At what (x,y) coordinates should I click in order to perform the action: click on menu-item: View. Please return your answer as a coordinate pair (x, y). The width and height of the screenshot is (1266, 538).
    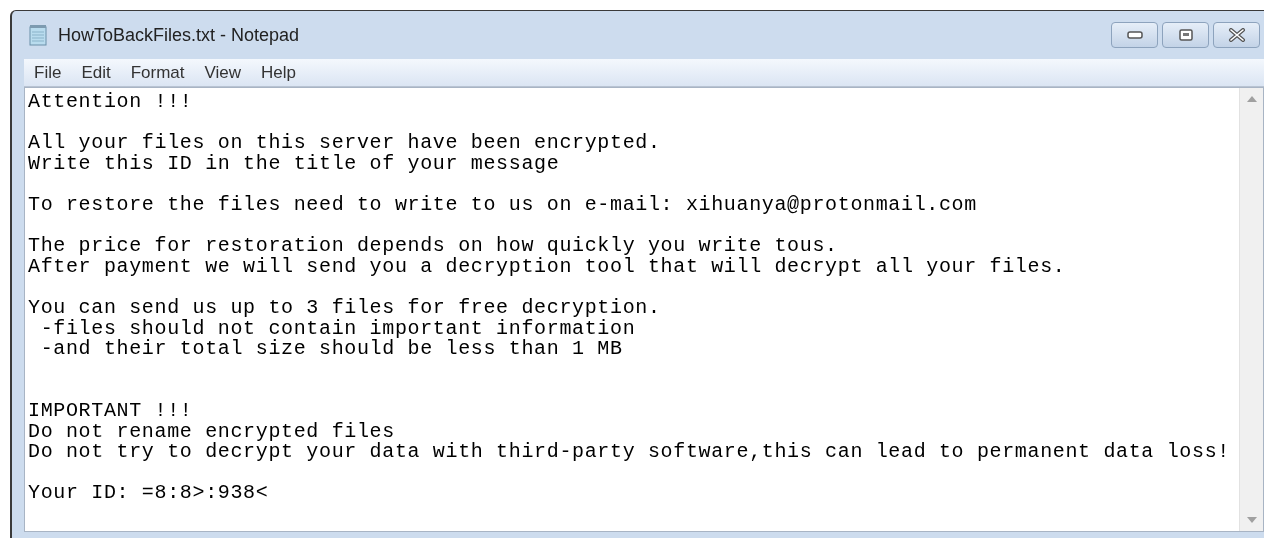
    Looking at the image, I should click on (223, 72).